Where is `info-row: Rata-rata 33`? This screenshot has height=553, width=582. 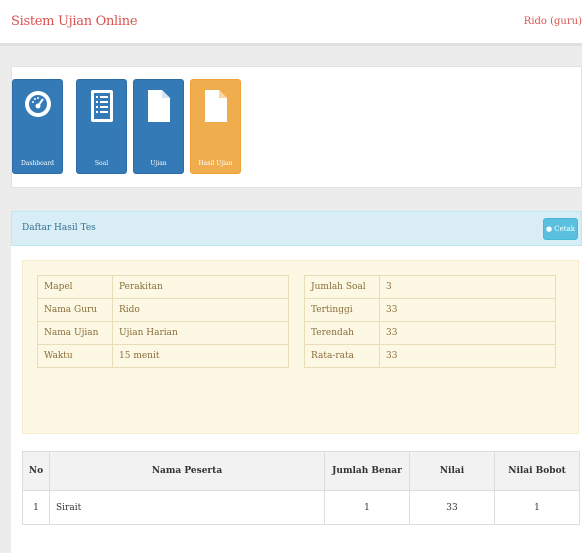
info-row: Rata-rata 33 is located at coordinates (430, 356).